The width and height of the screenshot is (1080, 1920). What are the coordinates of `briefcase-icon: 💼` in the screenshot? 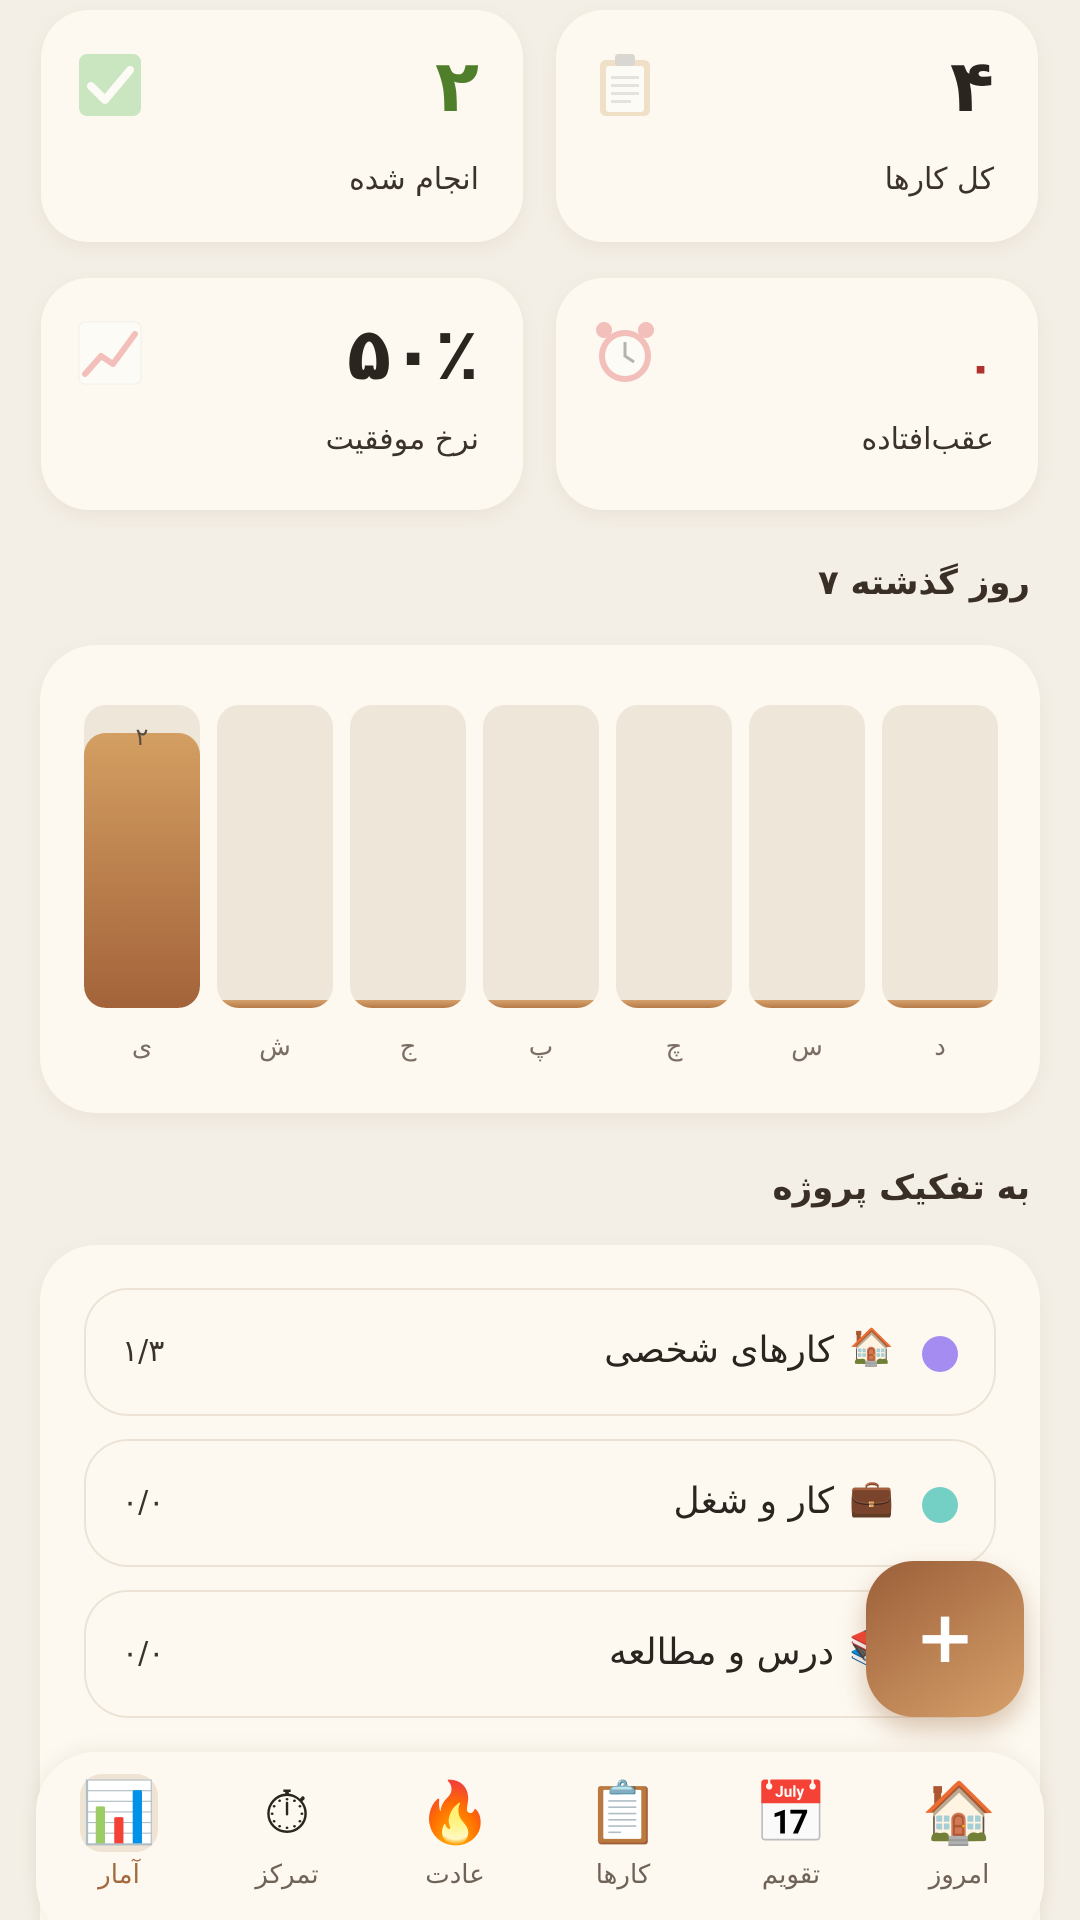 It's located at (871, 1498).